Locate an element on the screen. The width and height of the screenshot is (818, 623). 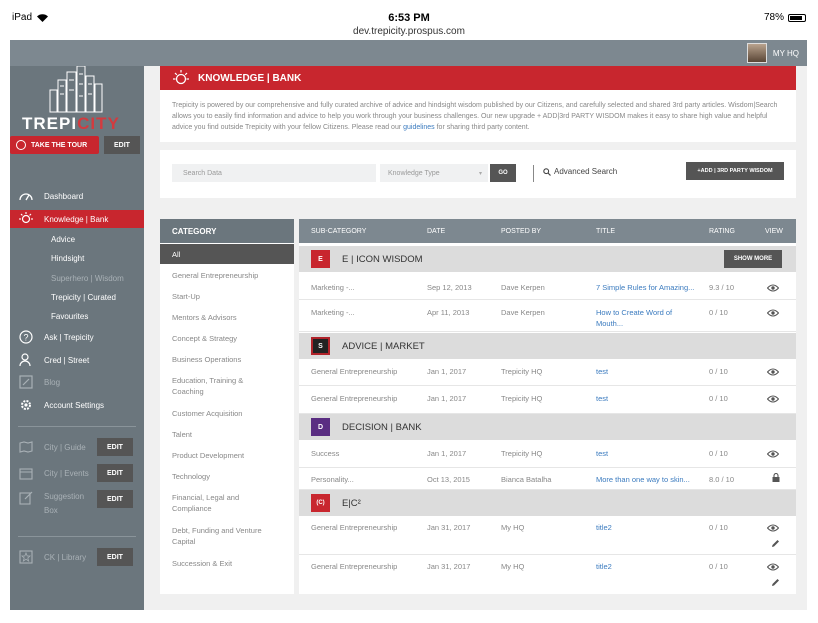
sidebar-sub-advice: Advice is located at coordinates (63, 239).